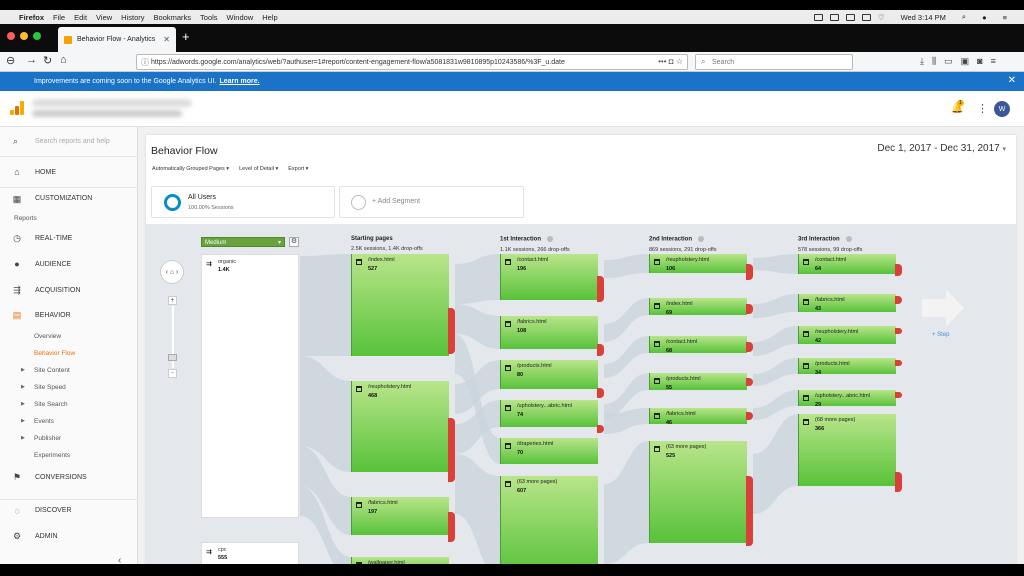  What do you see at coordinates (69, 315) in the screenshot?
I see `sidebar-item-behavior: ▤ BEHAVIOR` at bounding box center [69, 315].